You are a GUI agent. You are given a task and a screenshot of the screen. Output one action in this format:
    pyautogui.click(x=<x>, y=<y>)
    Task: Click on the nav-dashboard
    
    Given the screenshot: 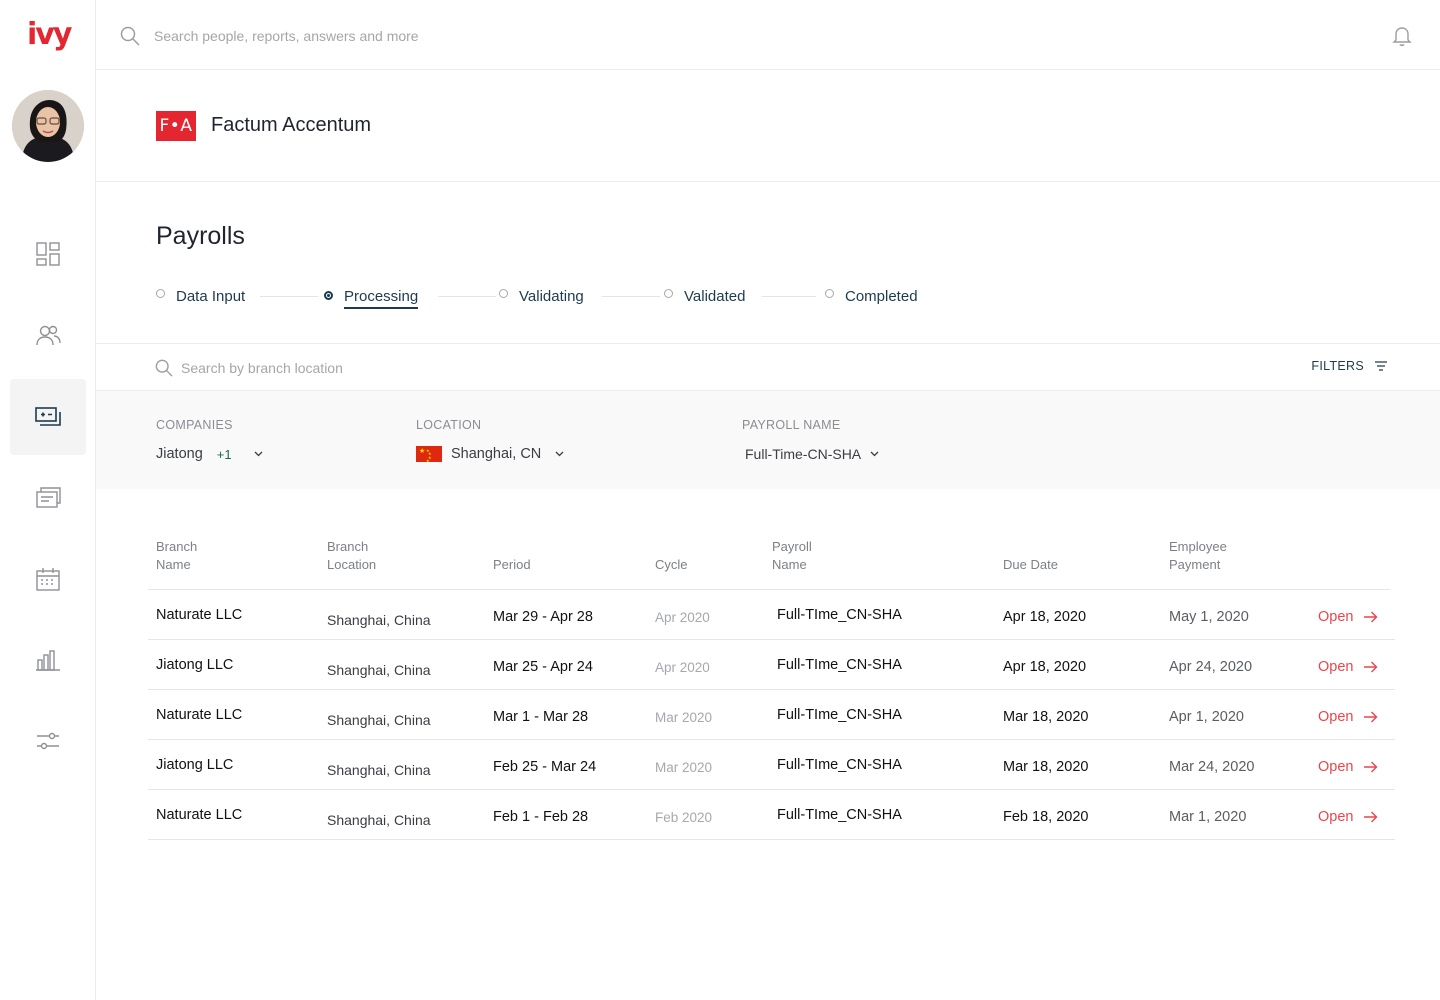 What is the action you would take?
    pyautogui.click(x=48, y=254)
    